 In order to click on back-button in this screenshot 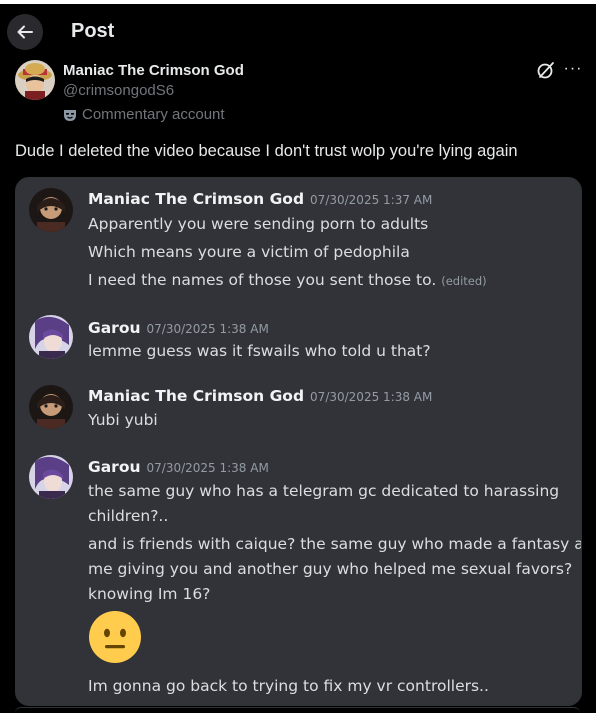, I will do `click(25, 32)`.